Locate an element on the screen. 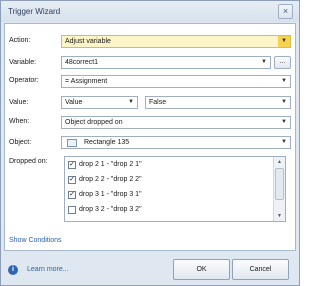  checkbox-unchecked-icon is located at coordinates (72, 210).